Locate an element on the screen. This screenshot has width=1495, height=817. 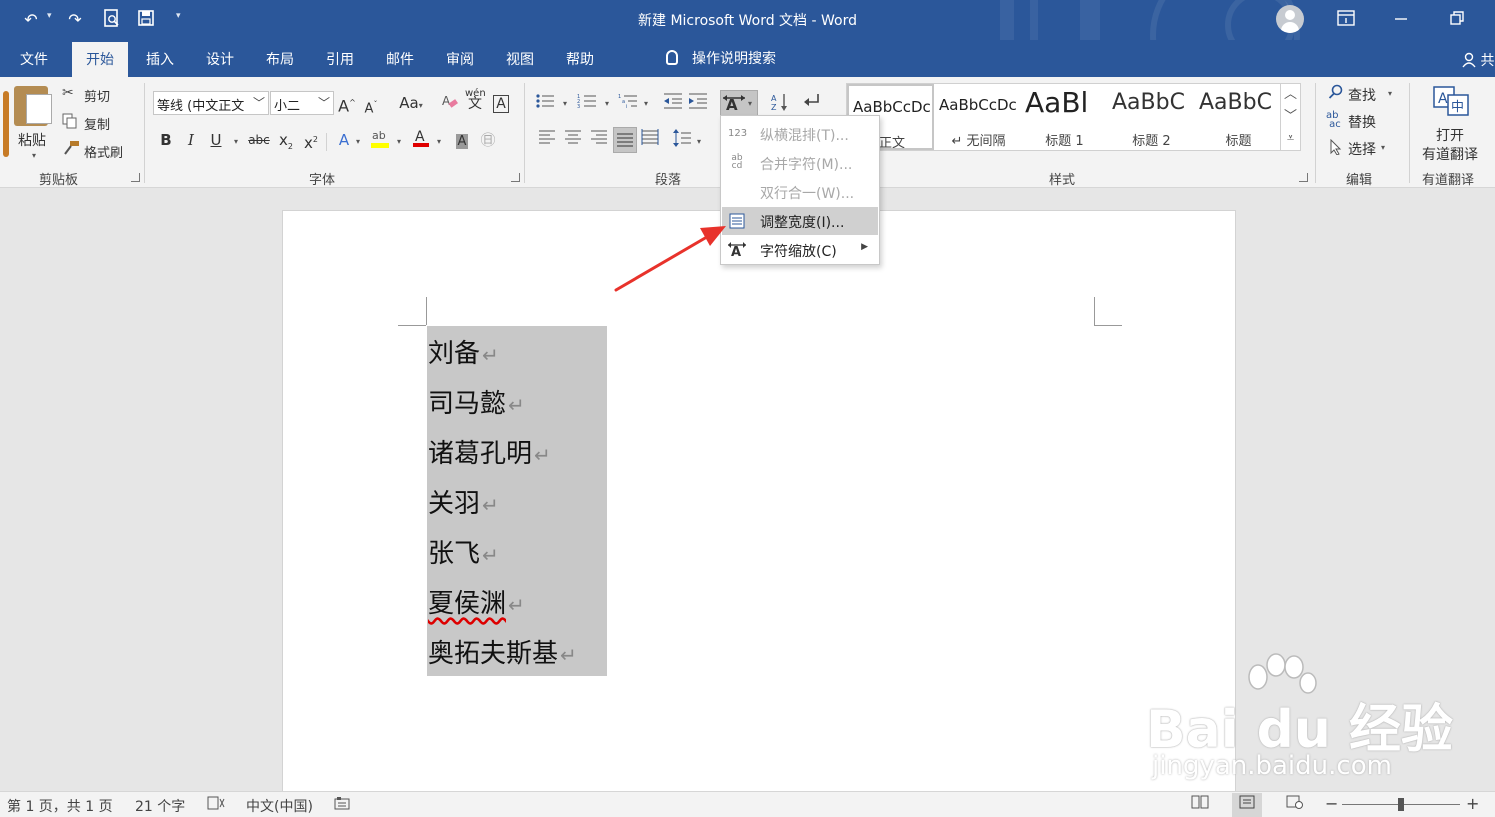
replace-button: 替换 is located at coordinates (1362, 122).